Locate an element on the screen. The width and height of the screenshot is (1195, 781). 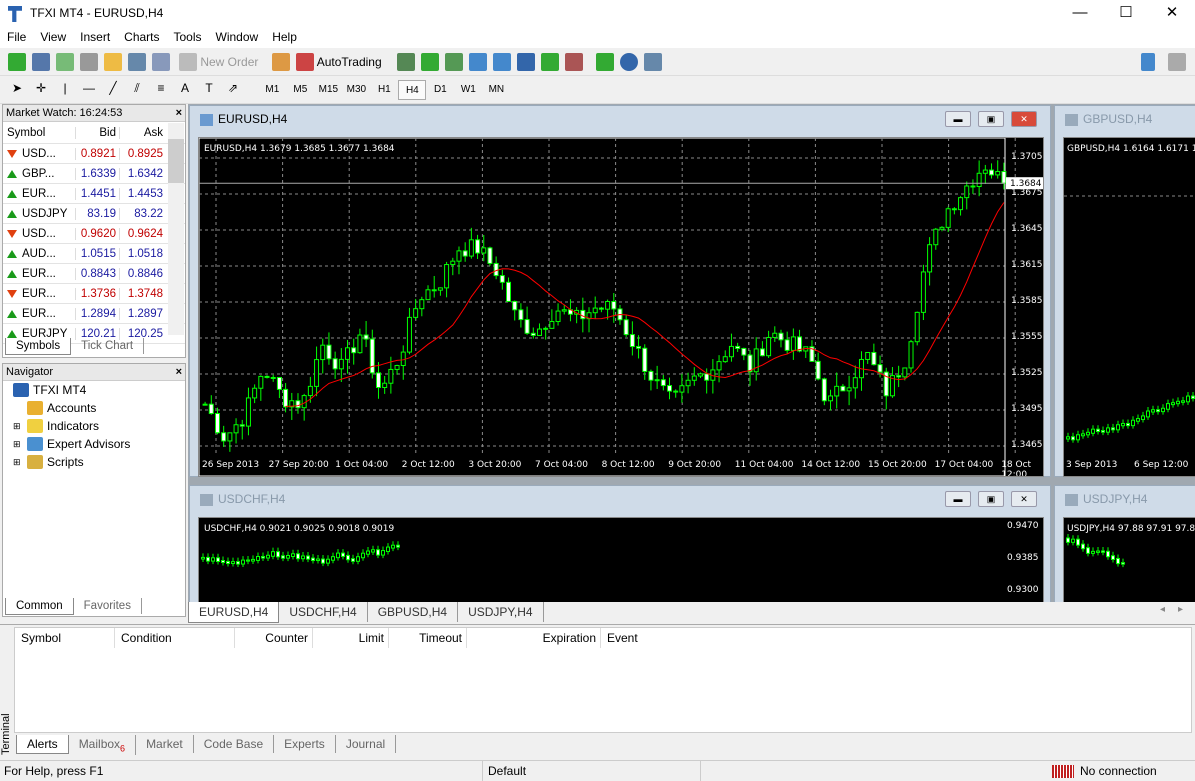
metaeditor-icon is located at coordinates (280, 62).